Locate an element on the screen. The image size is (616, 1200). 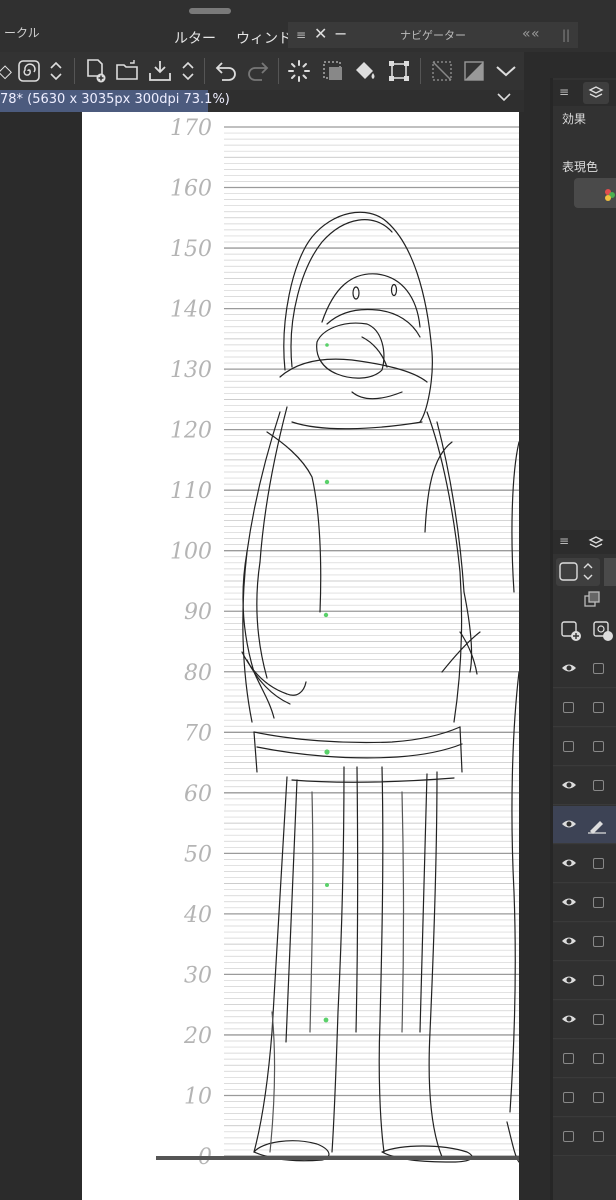
layer-tab-icon is located at coordinates (596, 545).